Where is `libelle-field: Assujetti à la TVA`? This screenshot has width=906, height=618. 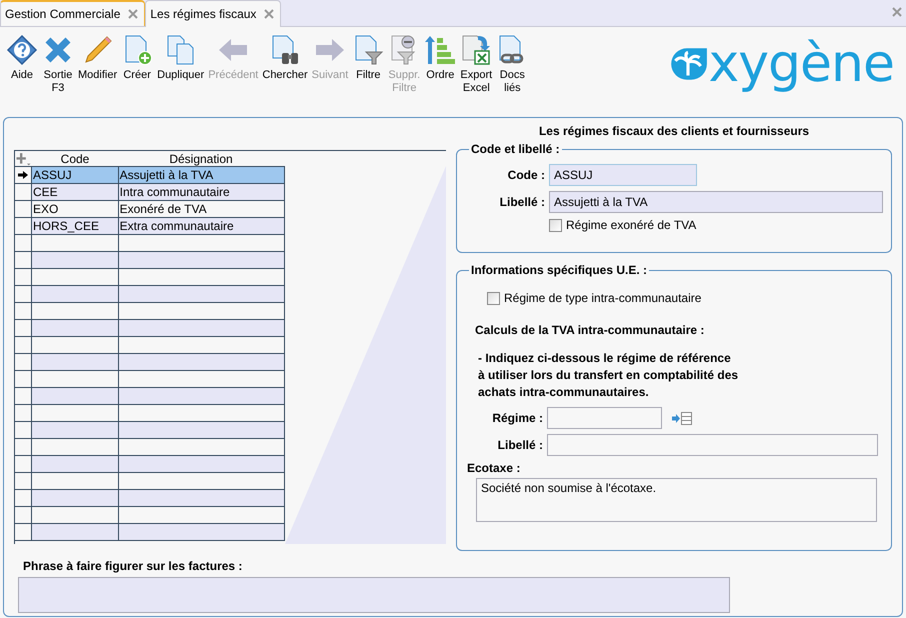
libelle-field: Assujetti à la TVA is located at coordinates (716, 202).